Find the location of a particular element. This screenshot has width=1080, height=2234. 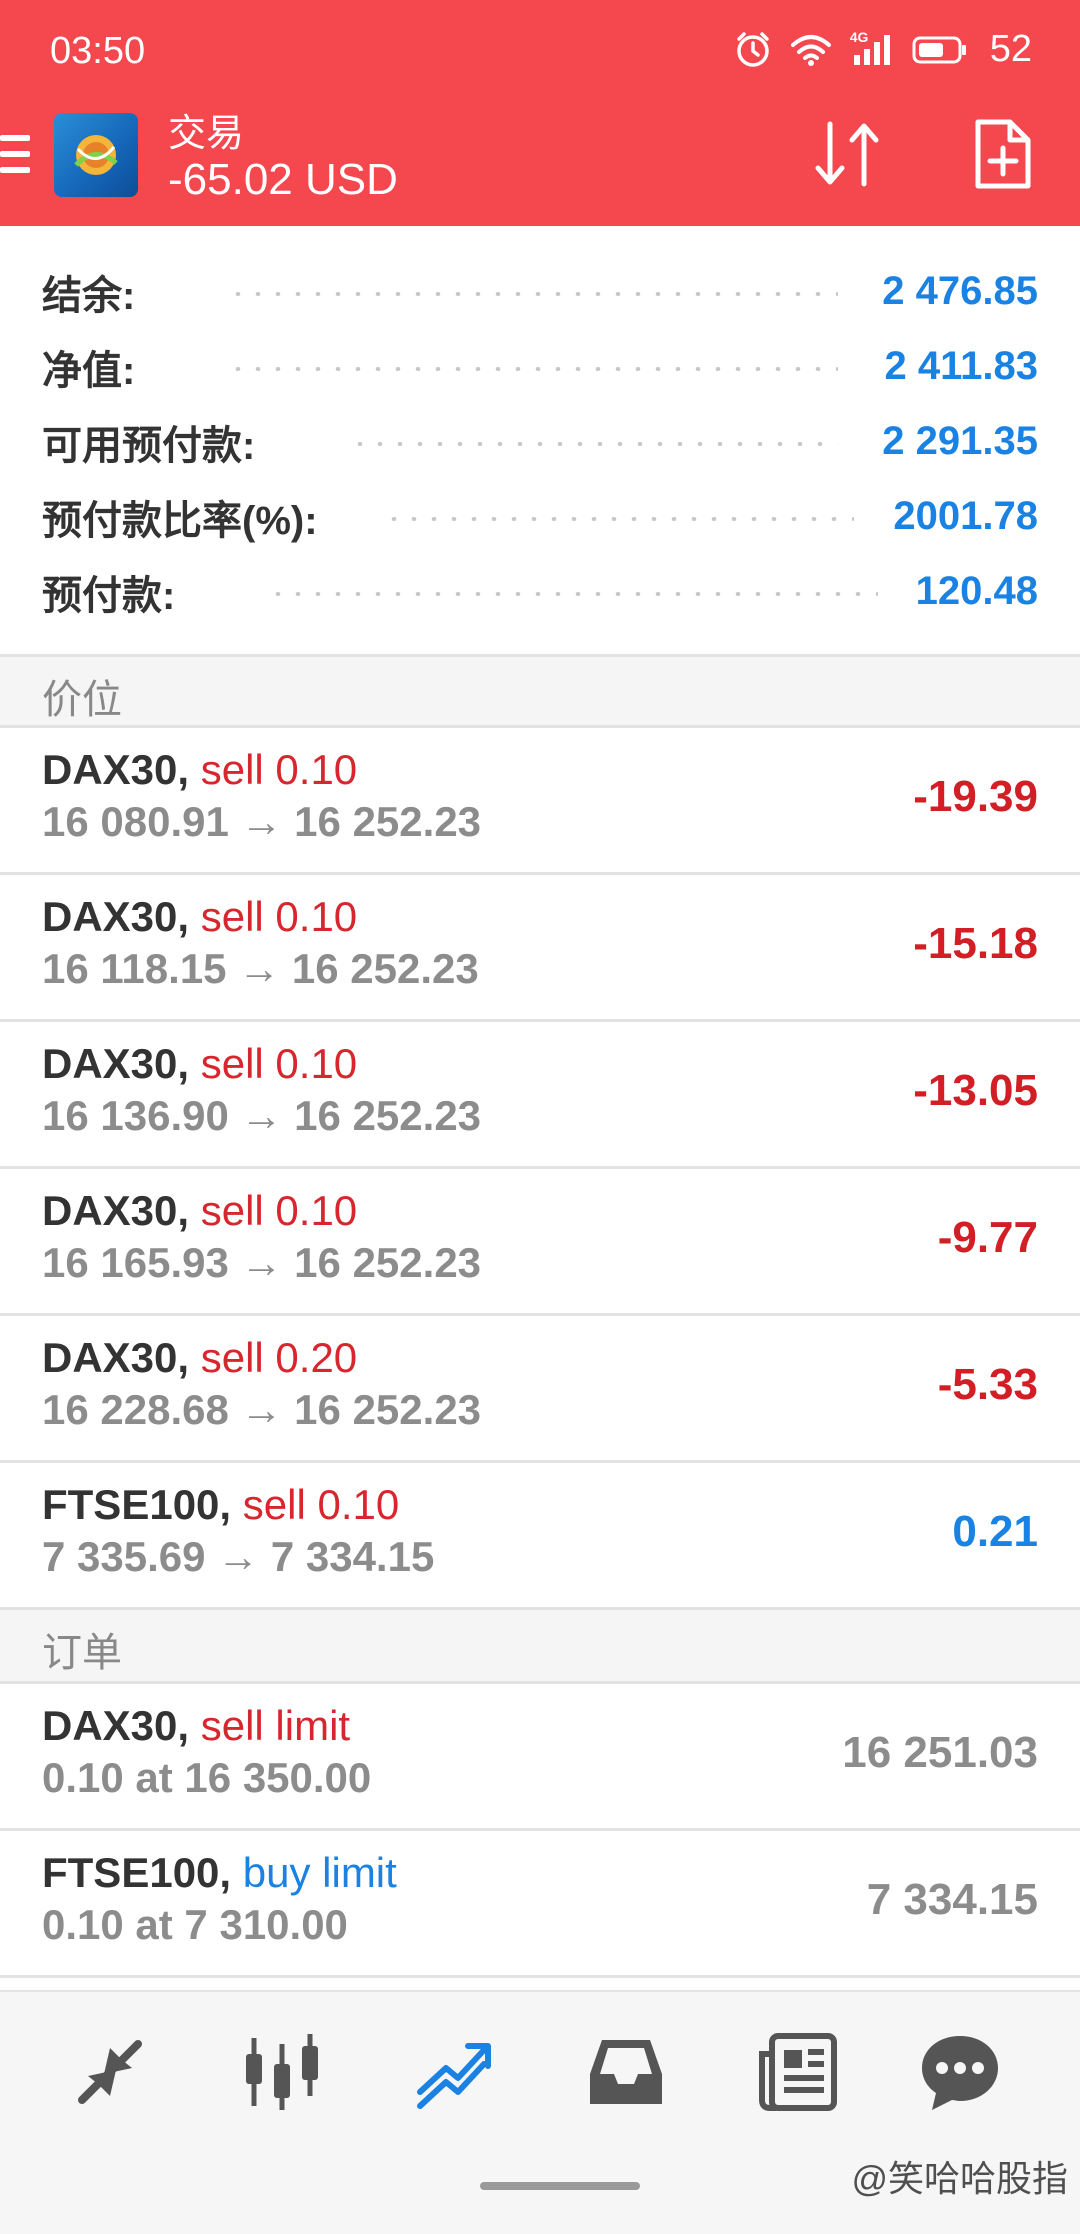

price-range: 16 080.91 → 16 252.23 is located at coordinates (262, 821).